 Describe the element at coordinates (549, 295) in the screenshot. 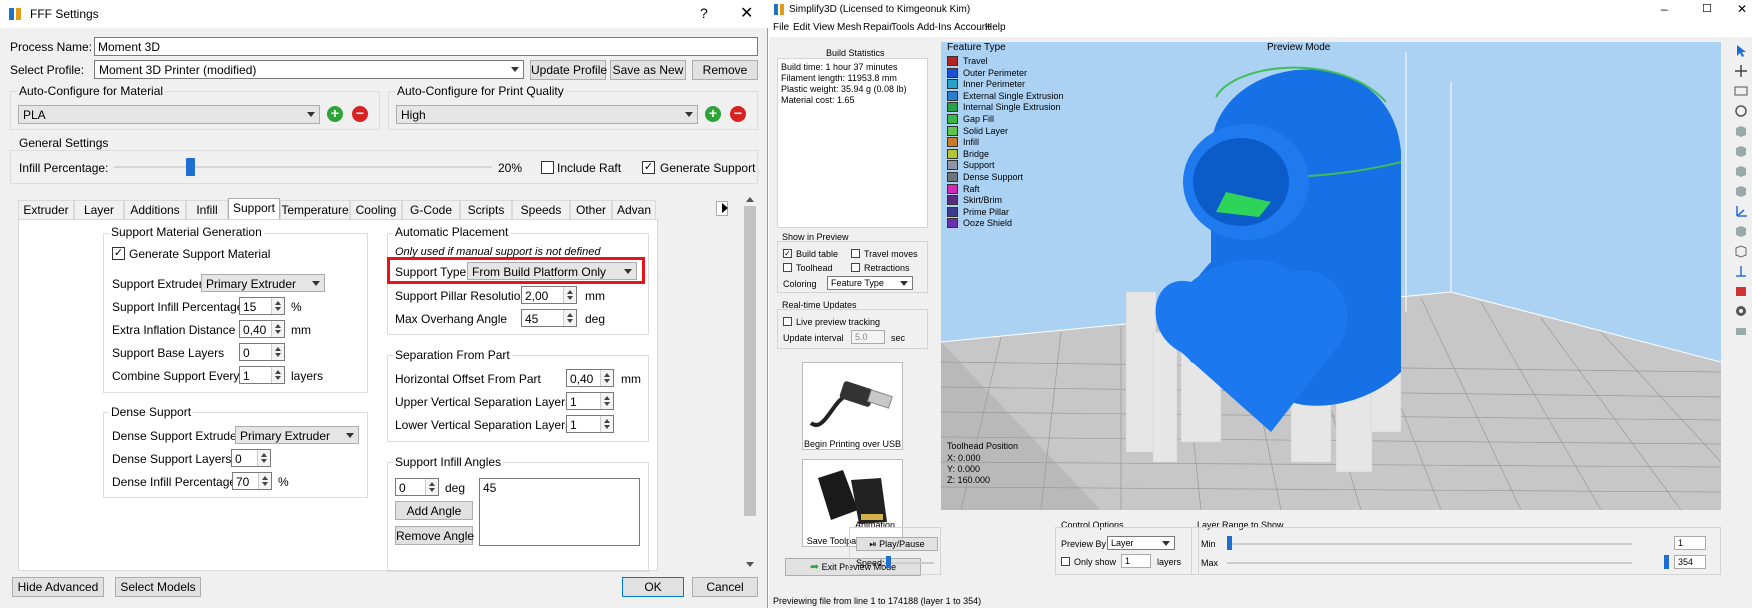

I see `support-pillar-input: 2,00` at that location.